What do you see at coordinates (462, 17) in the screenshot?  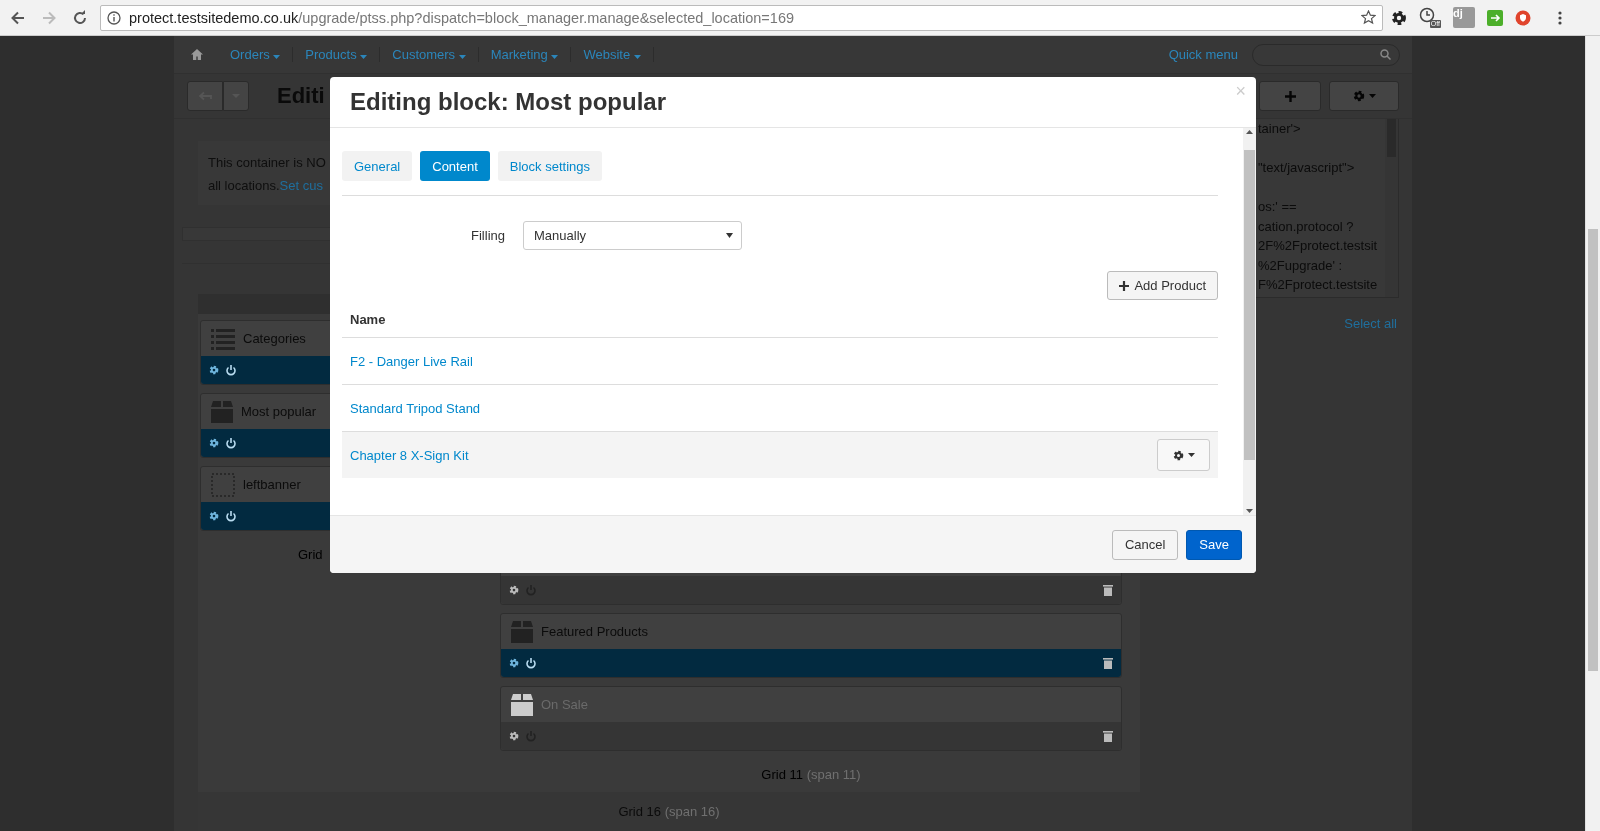 I see `url-text: protect.testsitedemo.co.uk/upgrade/ptss.php?dispatch=block_manager.manage&selected_location=169` at bounding box center [462, 17].